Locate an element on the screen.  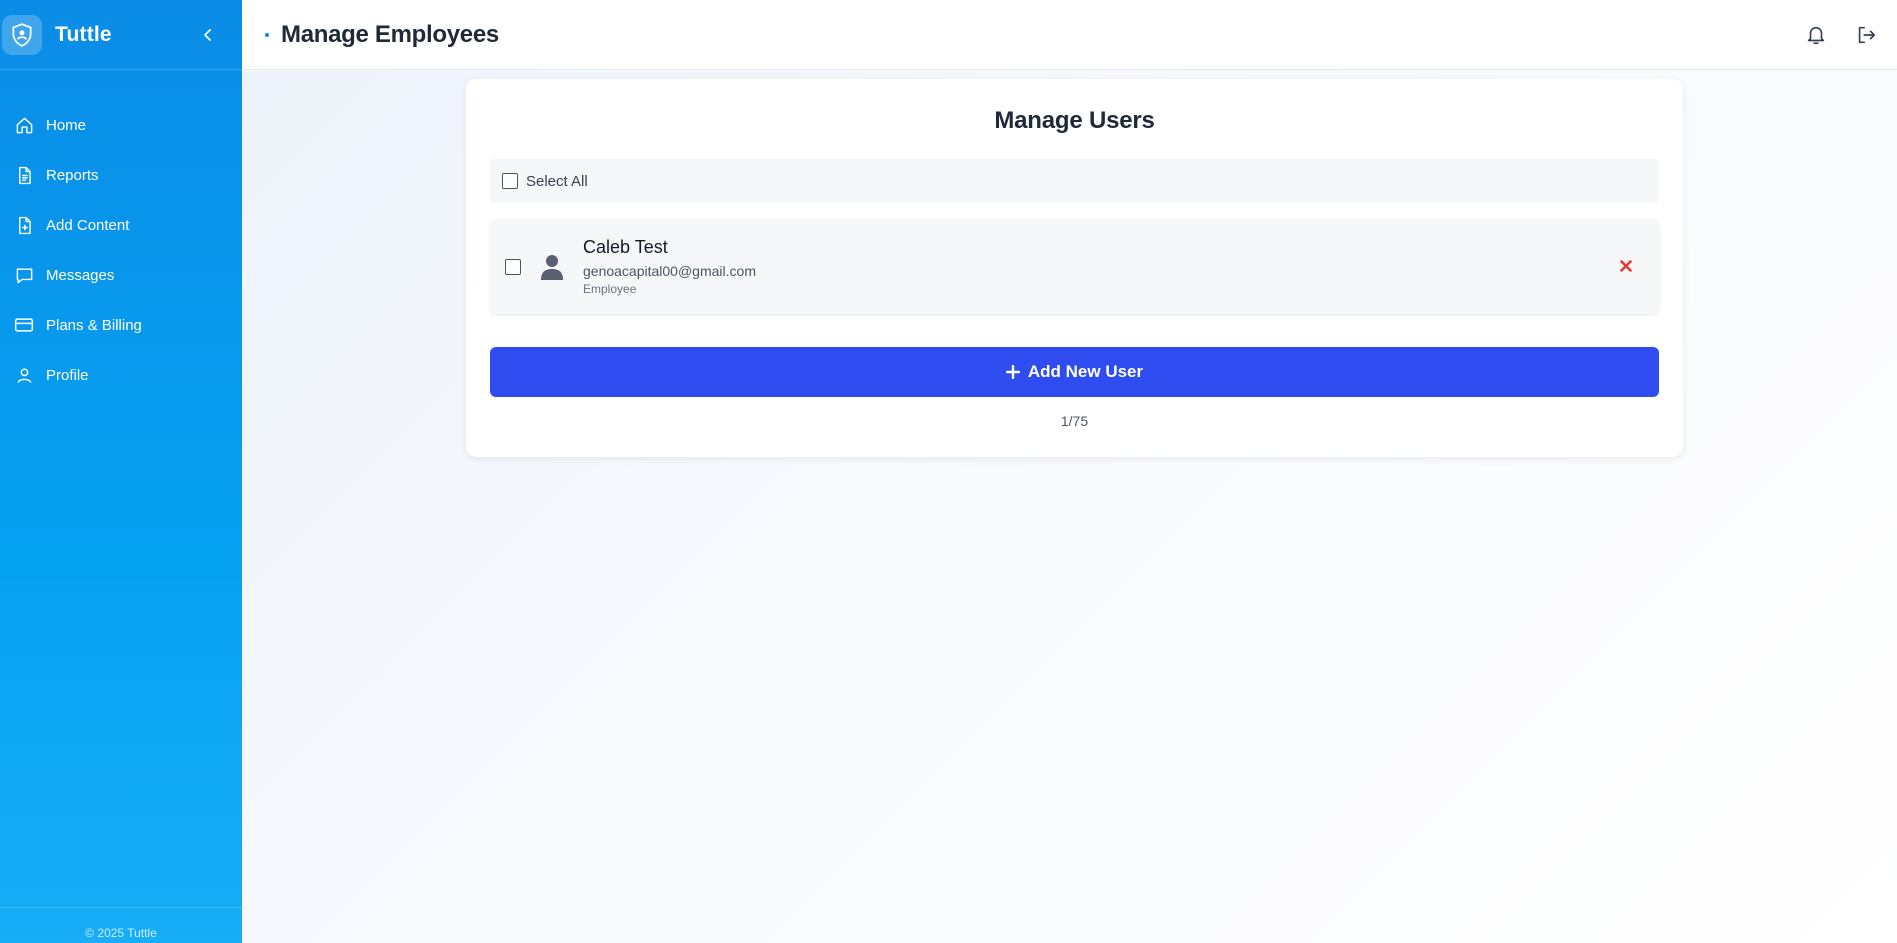
close-icon is located at coordinates (1626, 266).